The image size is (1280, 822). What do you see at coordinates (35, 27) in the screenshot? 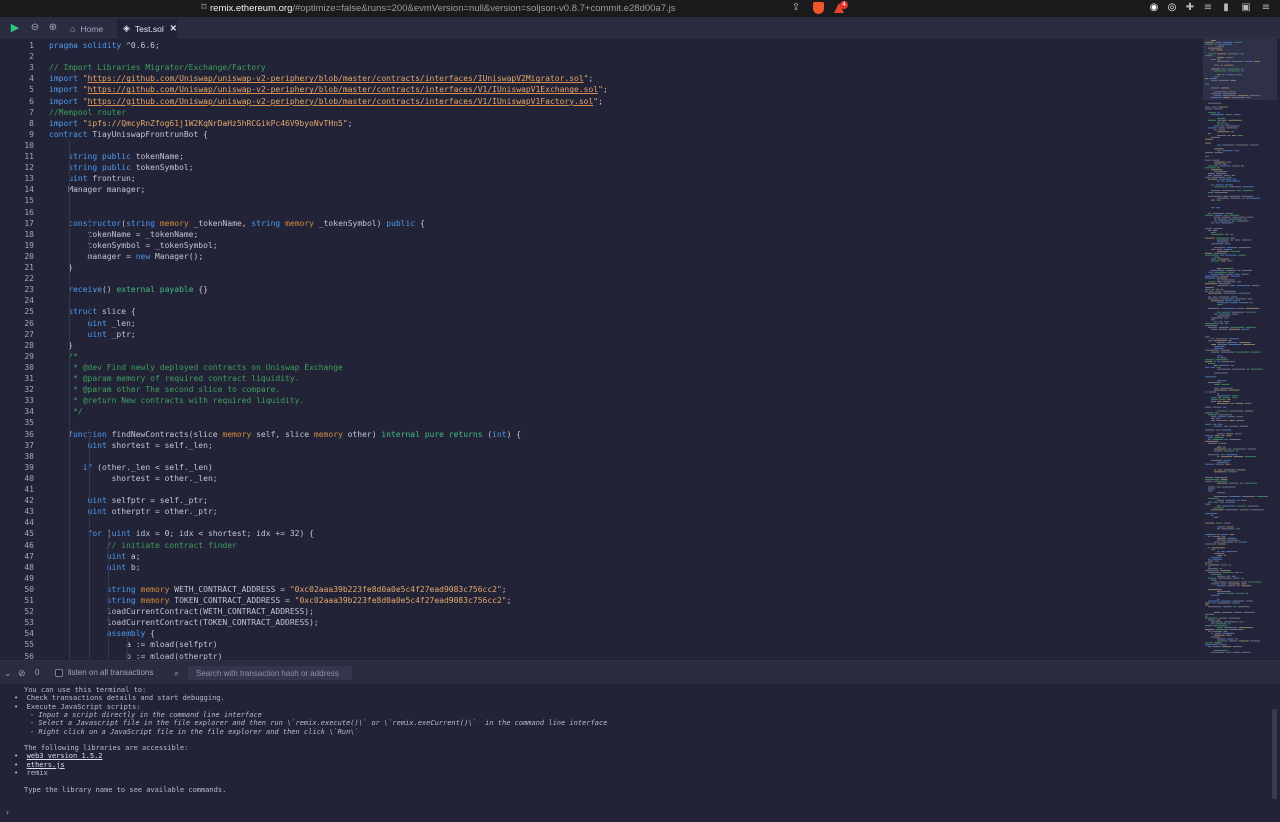
I see `zoom-out-icon: ⊖` at bounding box center [35, 27].